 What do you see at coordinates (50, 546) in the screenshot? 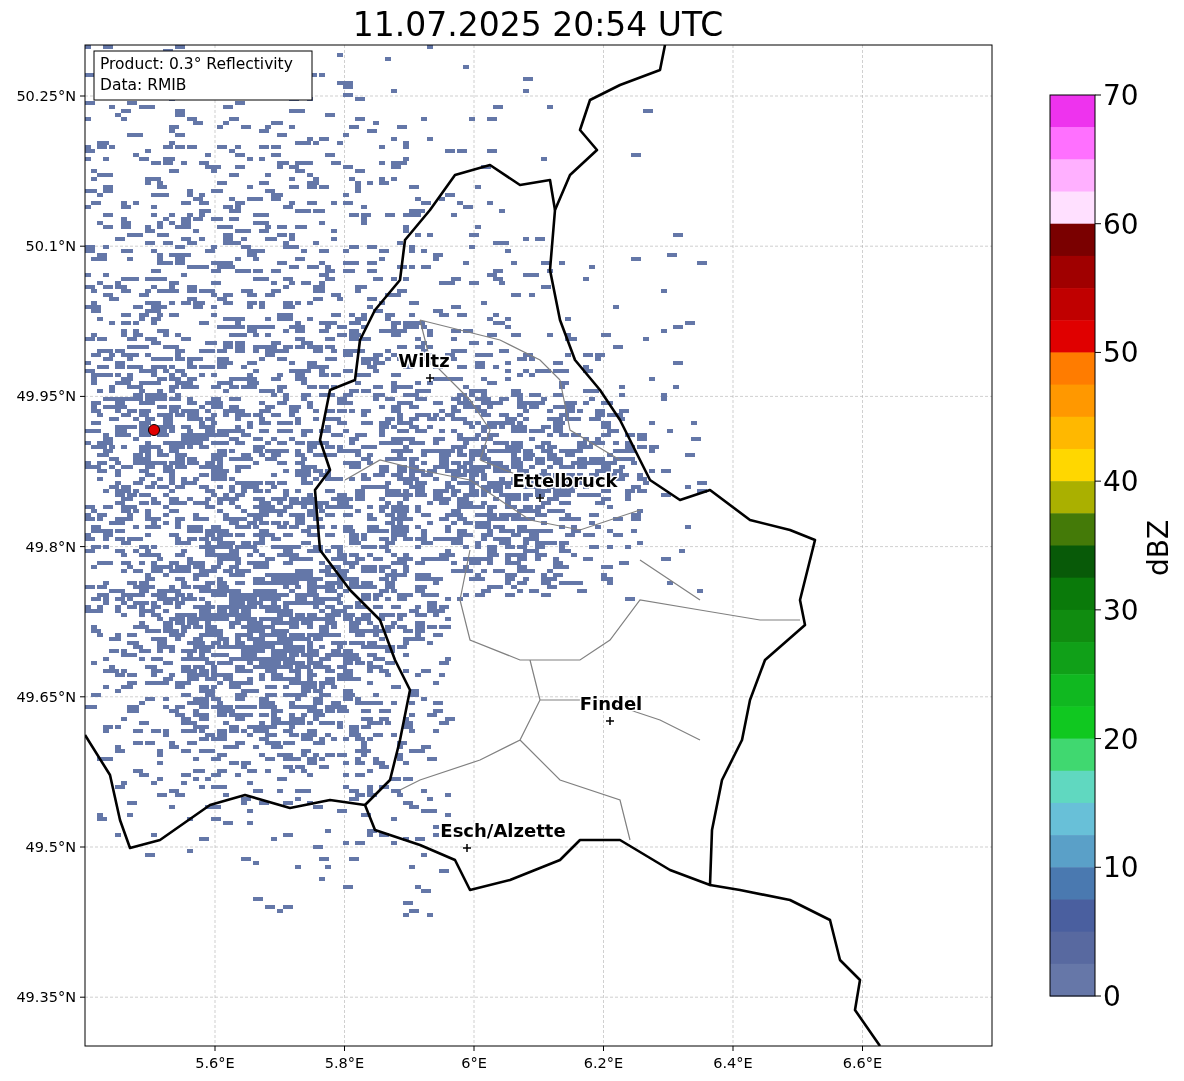
I see `latitude-tick-label: 49.8°N` at bounding box center [50, 546].